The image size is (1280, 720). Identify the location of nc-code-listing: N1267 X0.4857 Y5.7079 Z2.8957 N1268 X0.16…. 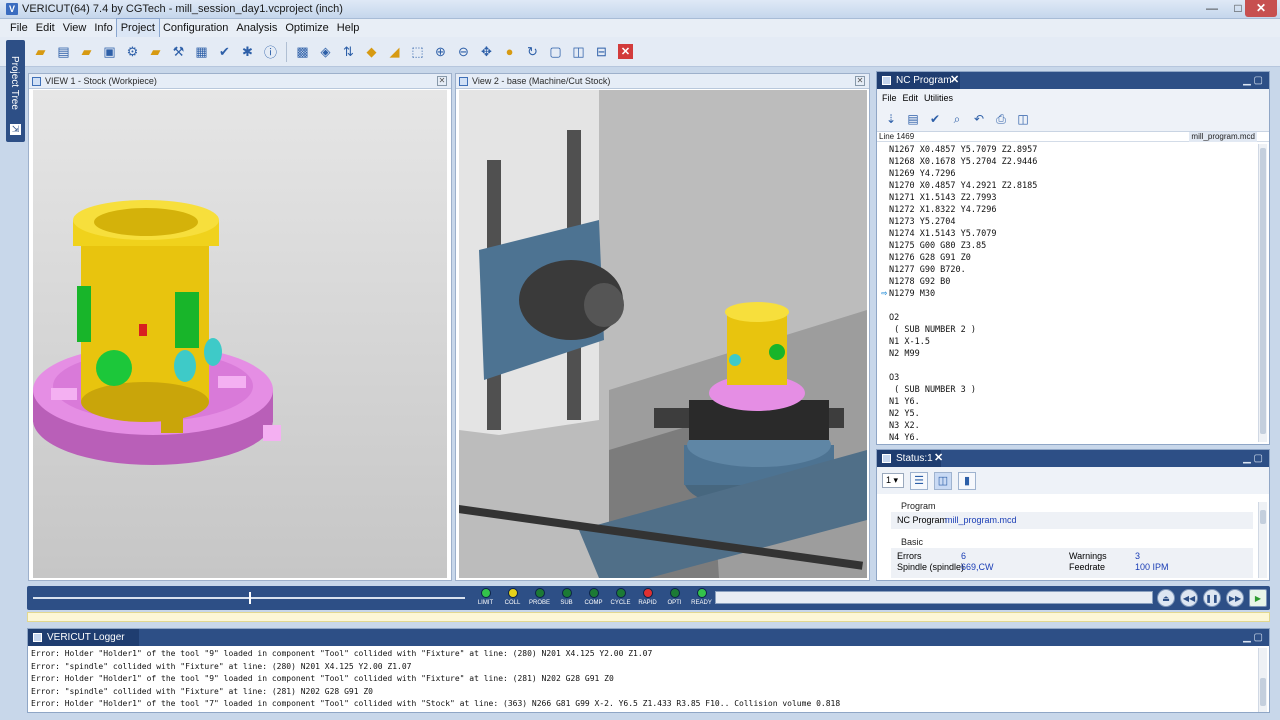
(1068, 293).